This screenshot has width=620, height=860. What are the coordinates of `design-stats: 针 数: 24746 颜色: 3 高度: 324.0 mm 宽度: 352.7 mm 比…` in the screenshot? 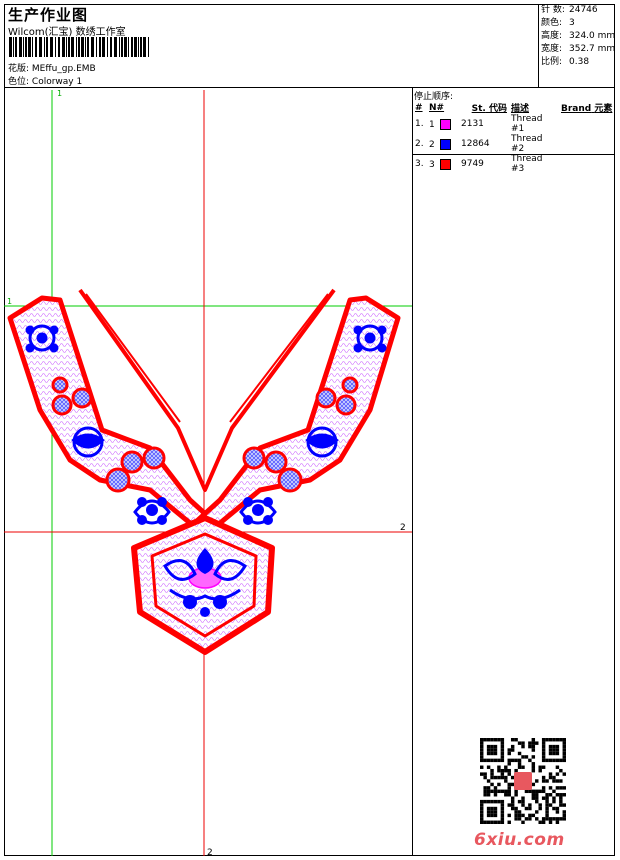 It's located at (578, 36).